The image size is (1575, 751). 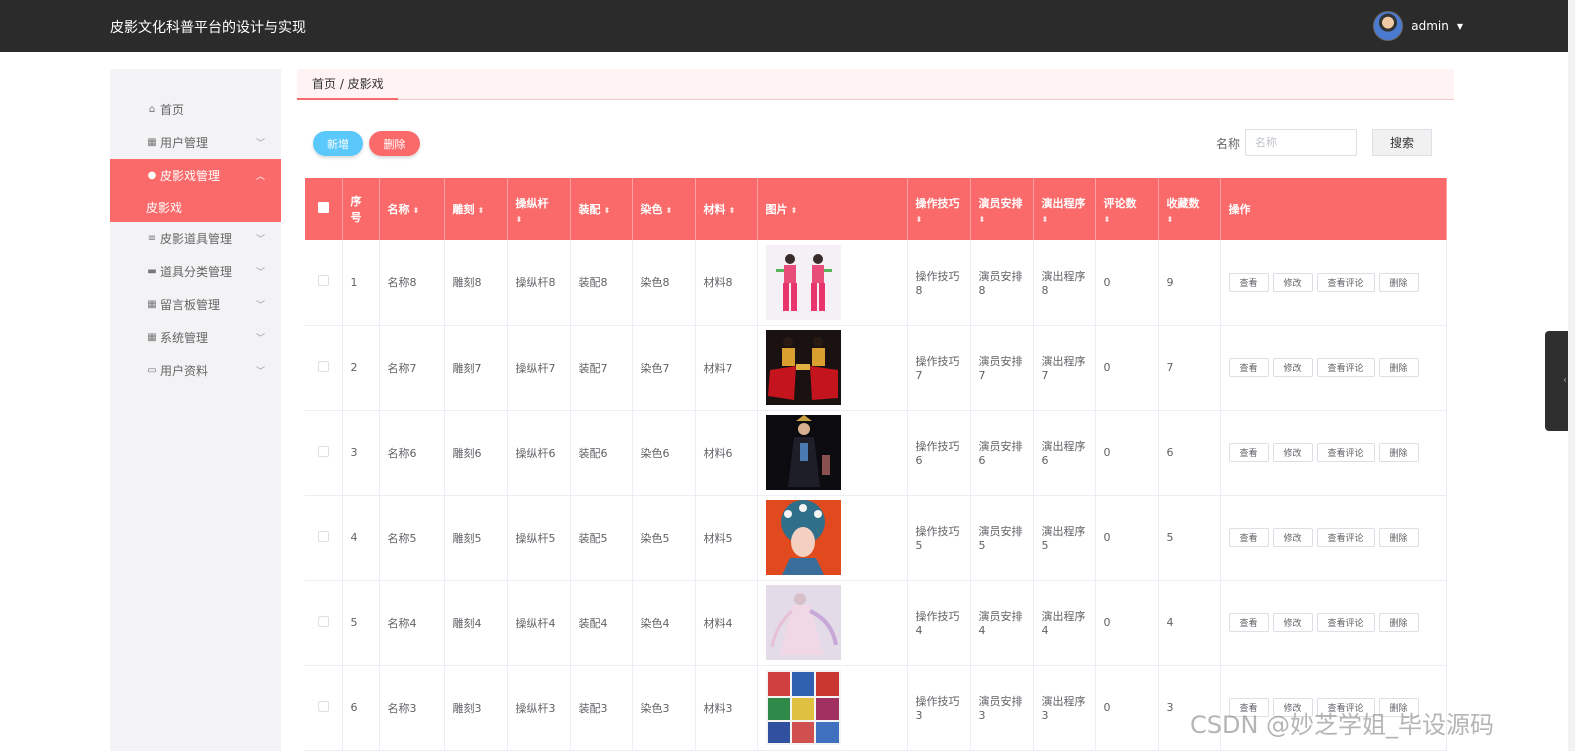 I want to click on sidebar-item-user-profile: ▭ 用户资料 ﹀, so click(x=195, y=370).